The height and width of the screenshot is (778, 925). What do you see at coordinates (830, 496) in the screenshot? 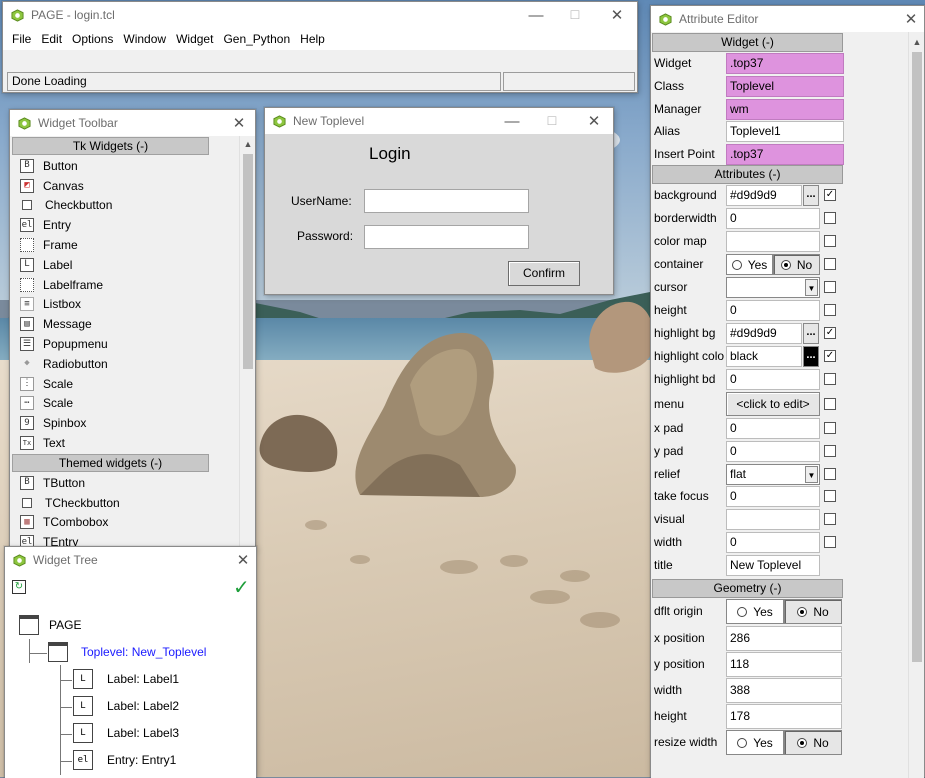
I see `takefocus-checkbox` at bounding box center [830, 496].